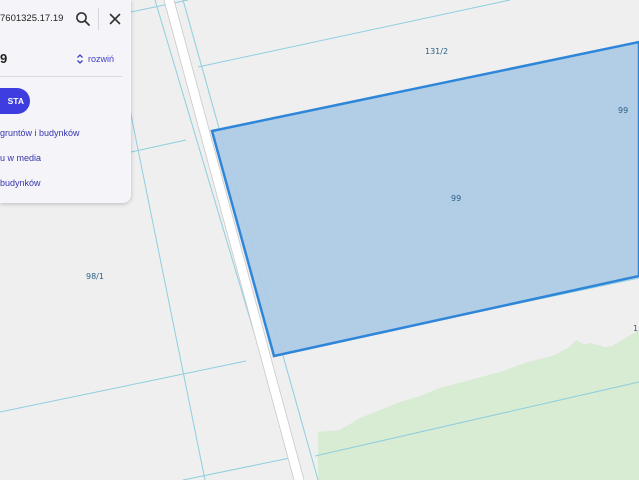 The image size is (639, 480). What do you see at coordinates (115, 19) in the screenshot?
I see `close-icon` at bounding box center [115, 19].